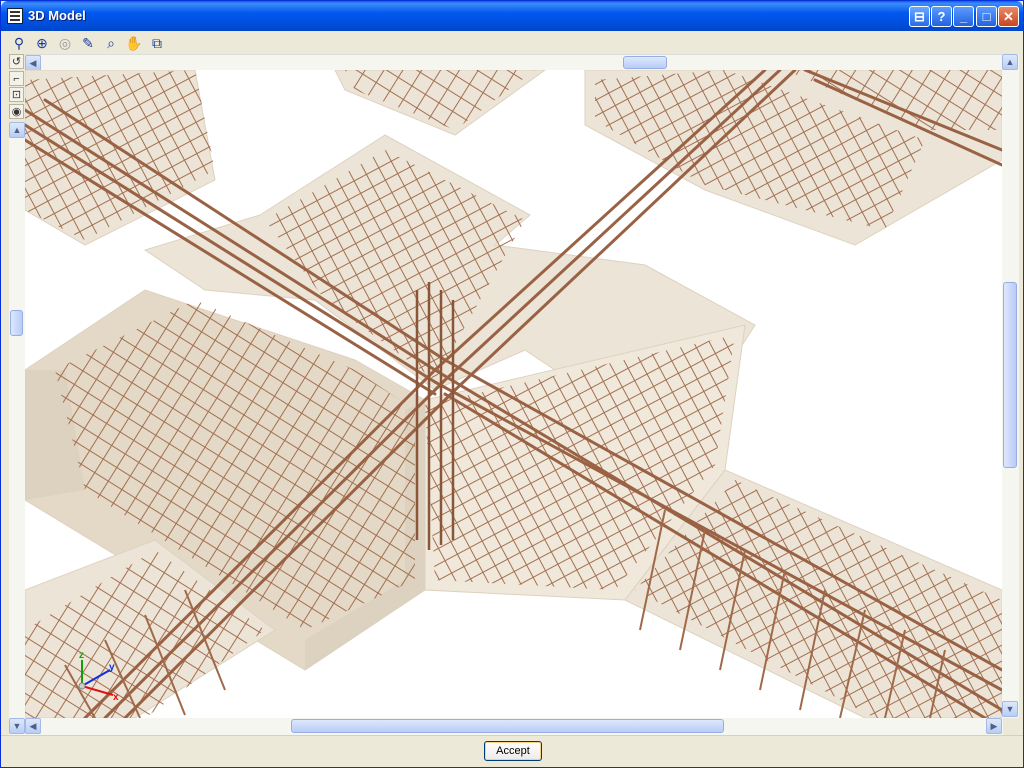  What do you see at coordinates (512, 16) in the screenshot?
I see `title-bar: 3D Model ⊟ ? _ □ ✕` at bounding box center [512, 16].